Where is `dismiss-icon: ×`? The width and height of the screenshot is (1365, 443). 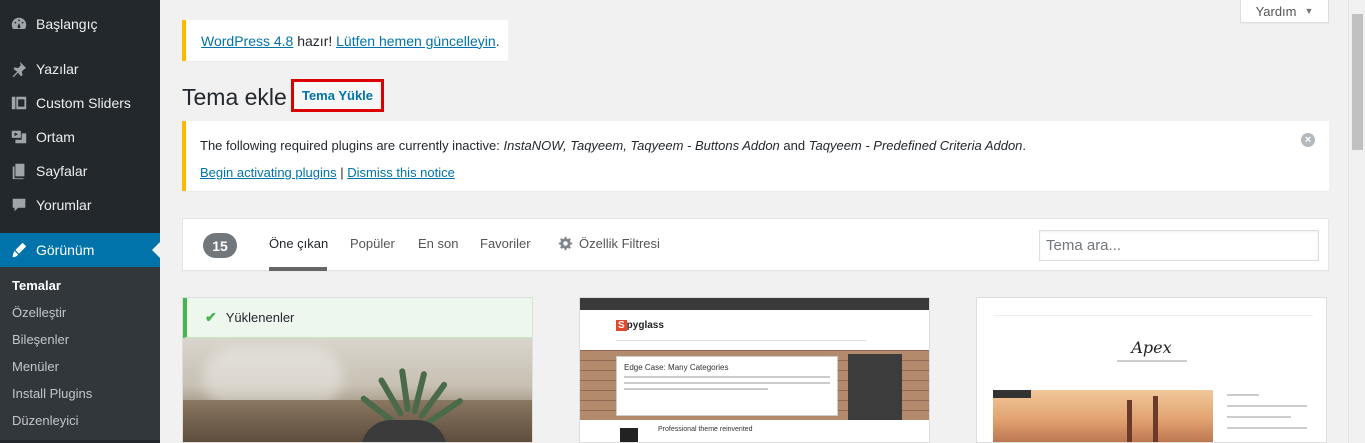
dismiss-icon: × is located at coordinates (1308, 140).